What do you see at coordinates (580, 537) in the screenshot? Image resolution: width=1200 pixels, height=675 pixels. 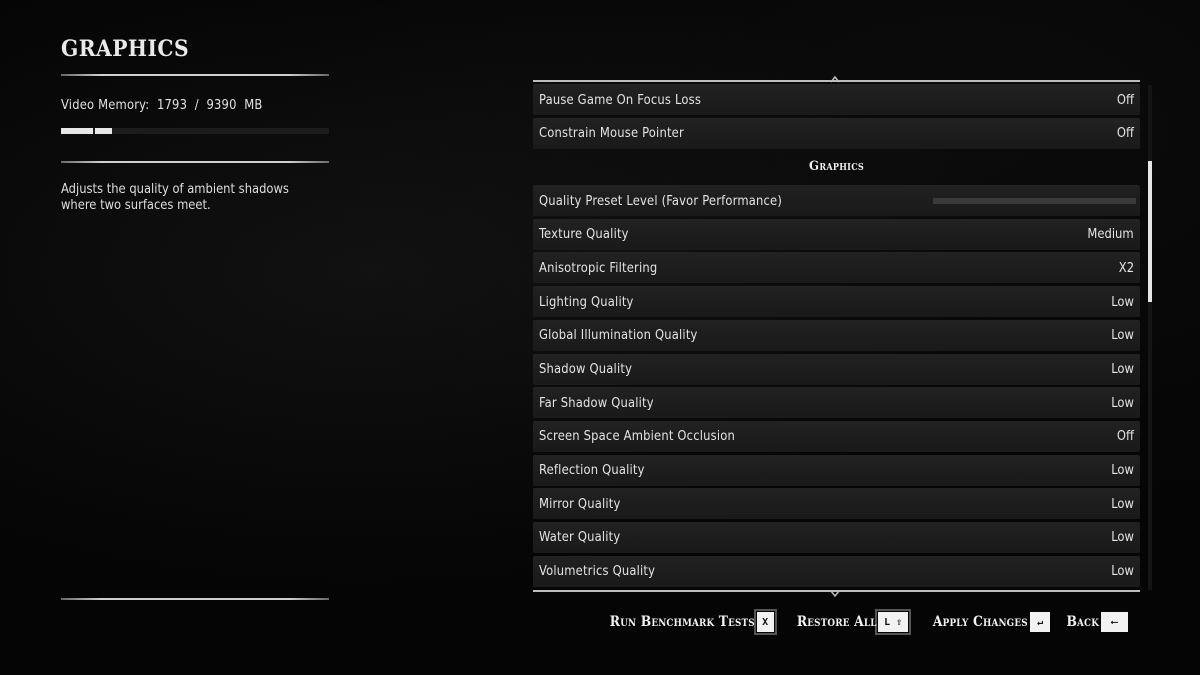 I see `setting-label: Water Quality` at bounding box center [580, 537].